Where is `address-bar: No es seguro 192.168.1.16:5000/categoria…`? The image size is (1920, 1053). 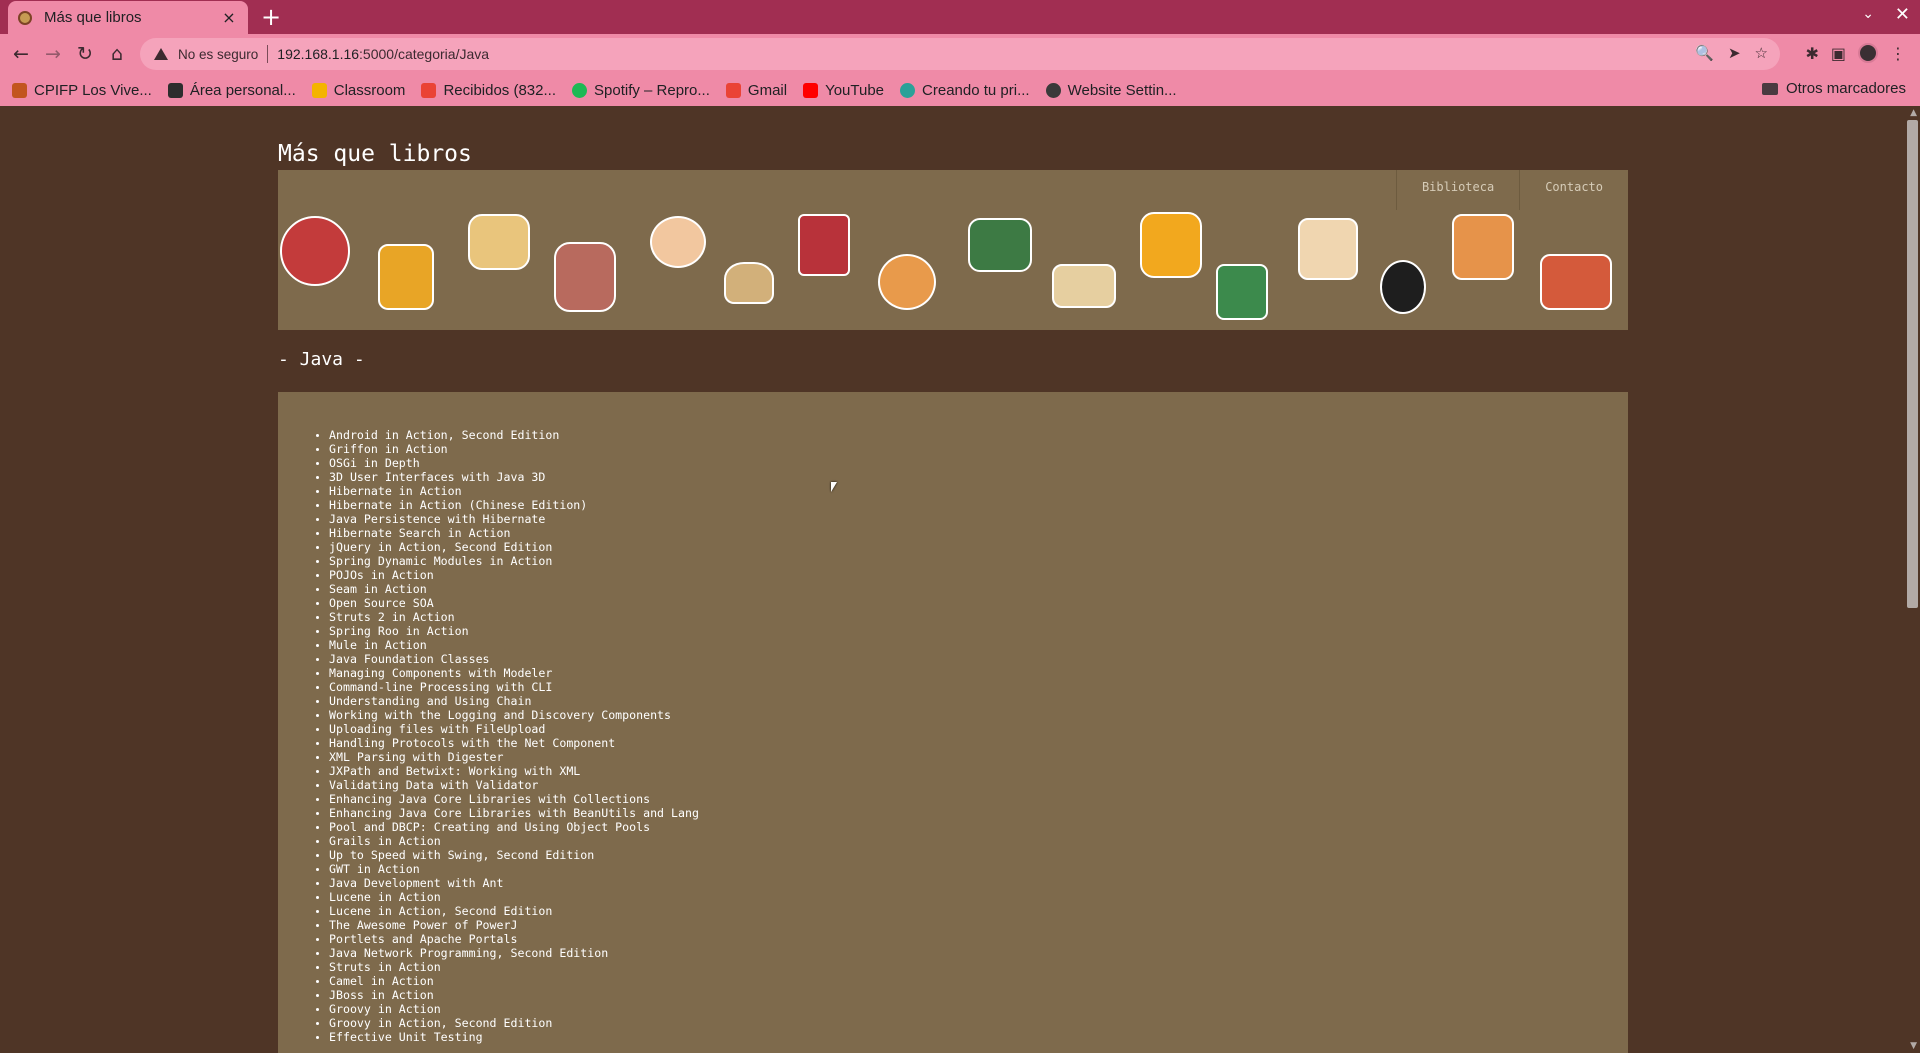 address-bar: No es seguro 192.168.1.16:5000/categoria… is located at coordinates (960, 54).